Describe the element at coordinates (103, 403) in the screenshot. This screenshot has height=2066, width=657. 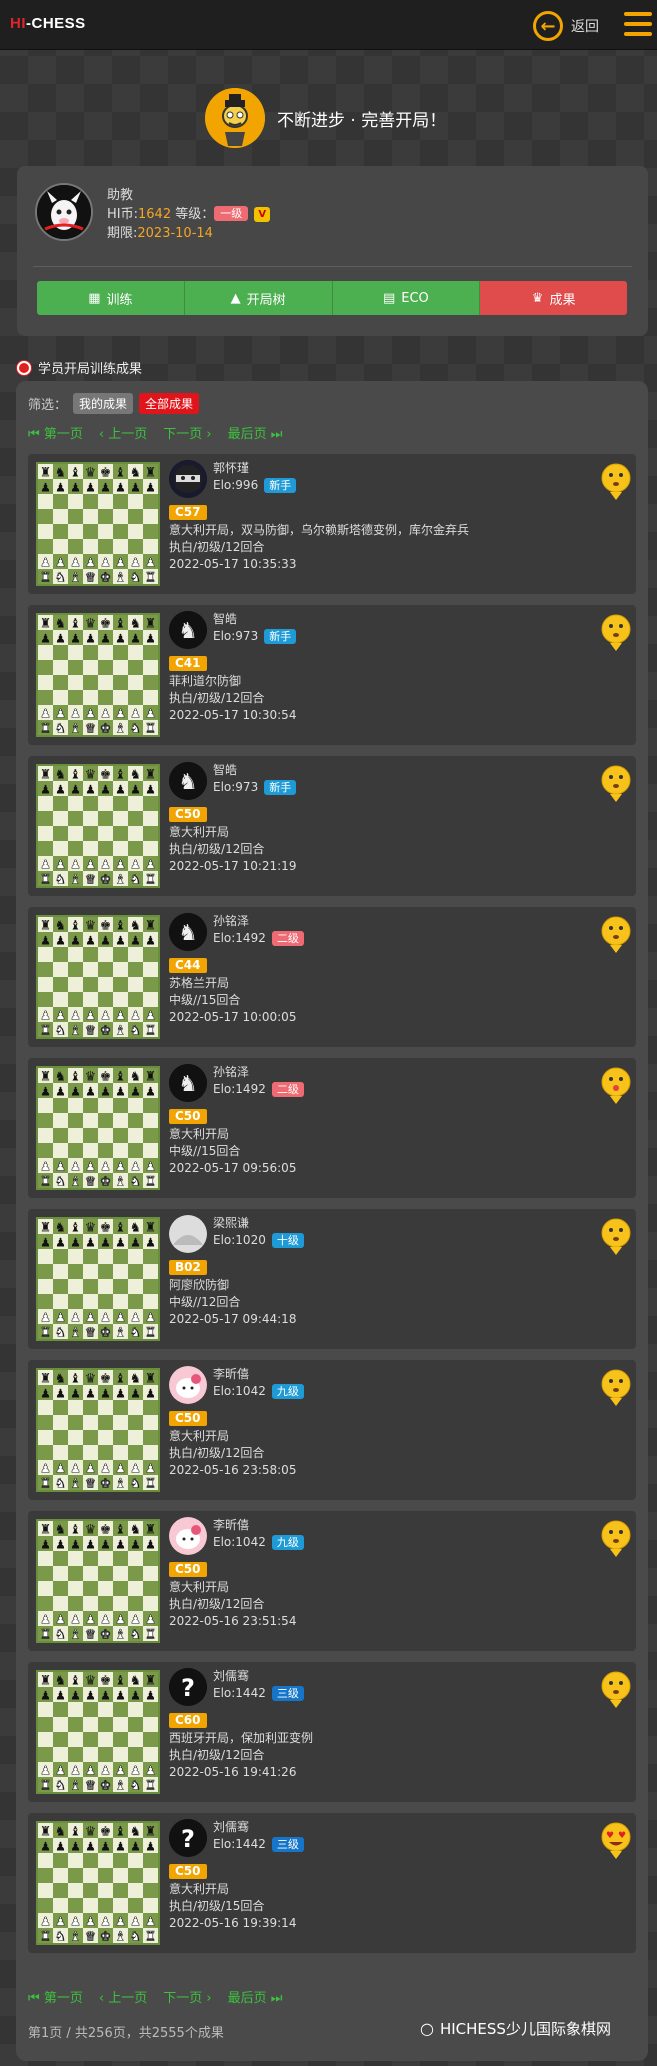
I see `filter-mine-button: 我的成果` at that location.